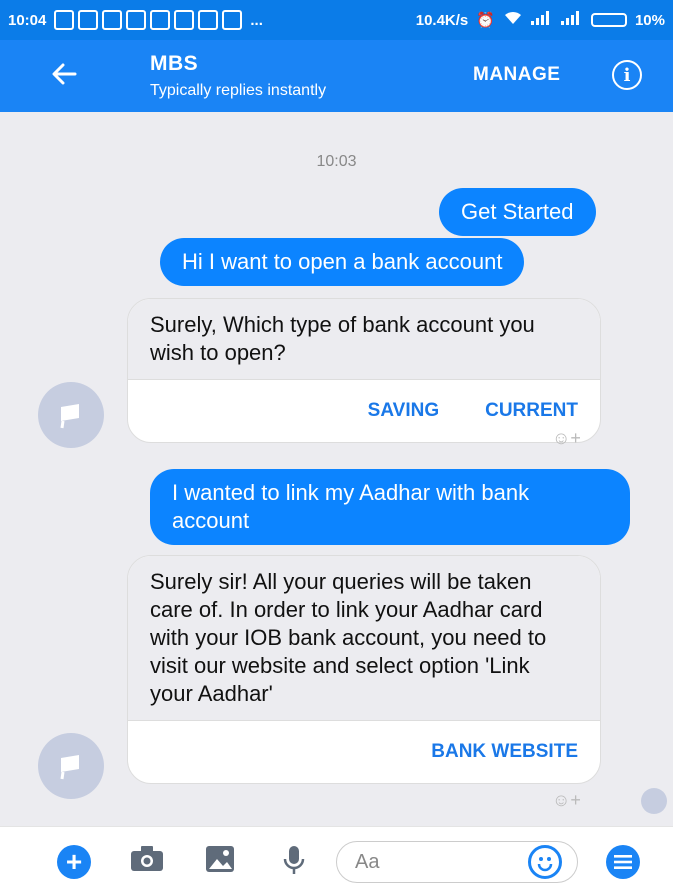  Describe the element at coordinates (517, 212) in the screenshot. I see `outgoing-message: Get Started` at that location.